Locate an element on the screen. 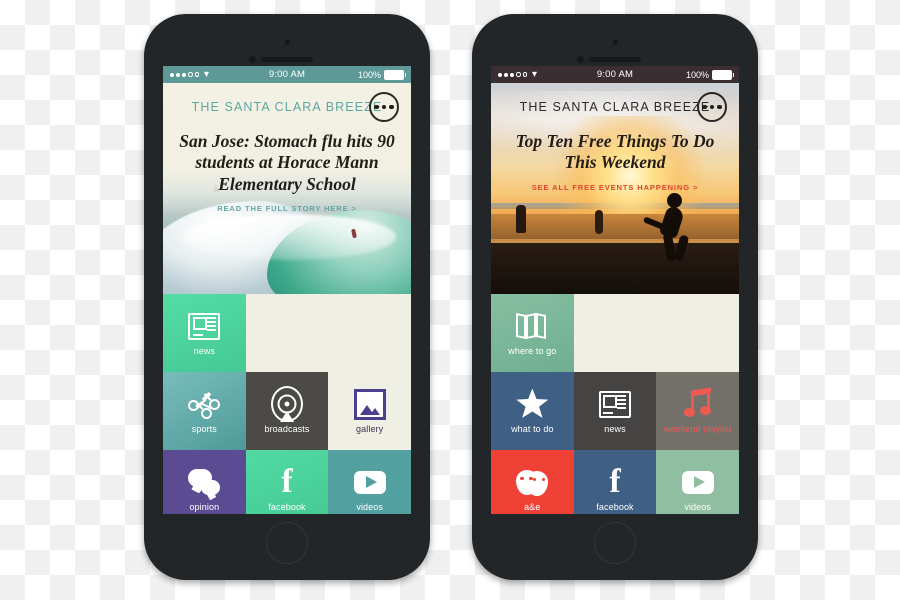 Image resolution: width=900 pixels, height=600 pixels. tile-label: sports is located at coordinates (204, 429).